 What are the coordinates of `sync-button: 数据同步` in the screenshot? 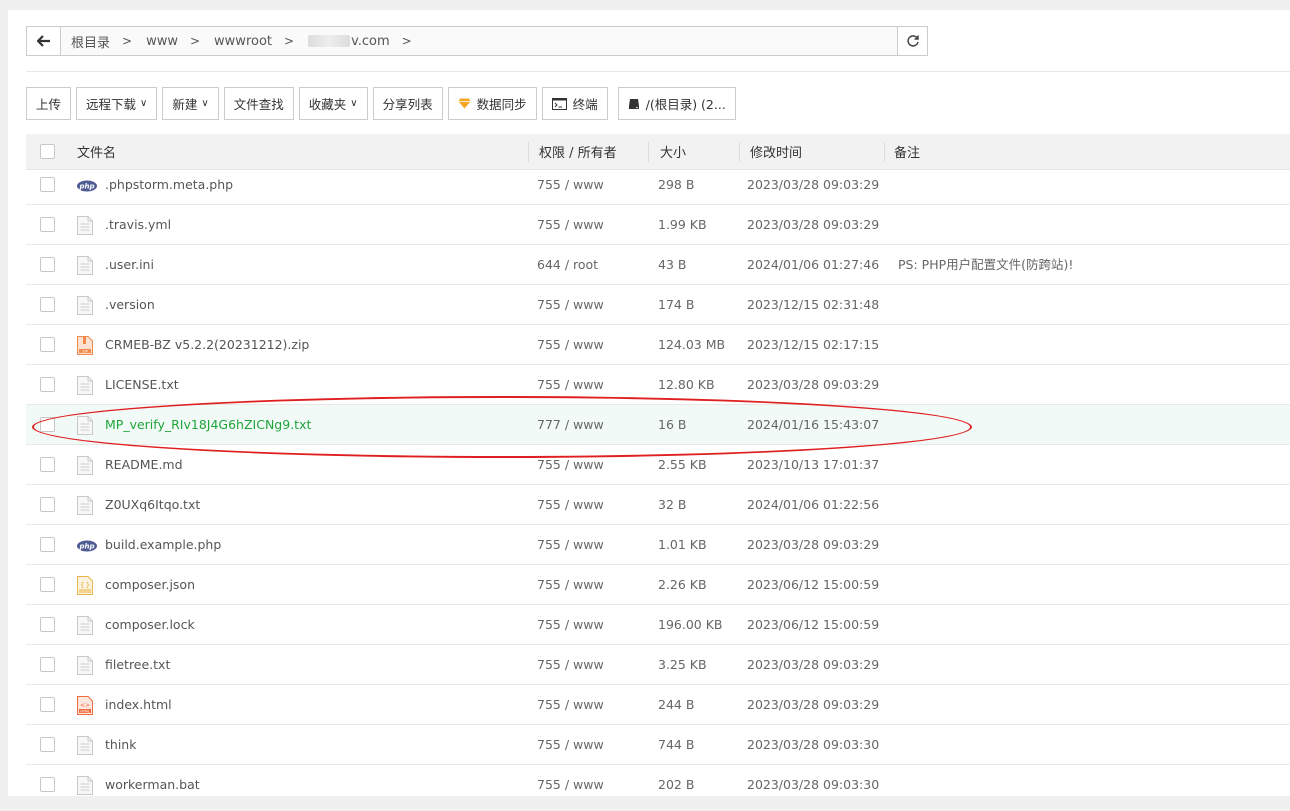 It's located at (492, 103).